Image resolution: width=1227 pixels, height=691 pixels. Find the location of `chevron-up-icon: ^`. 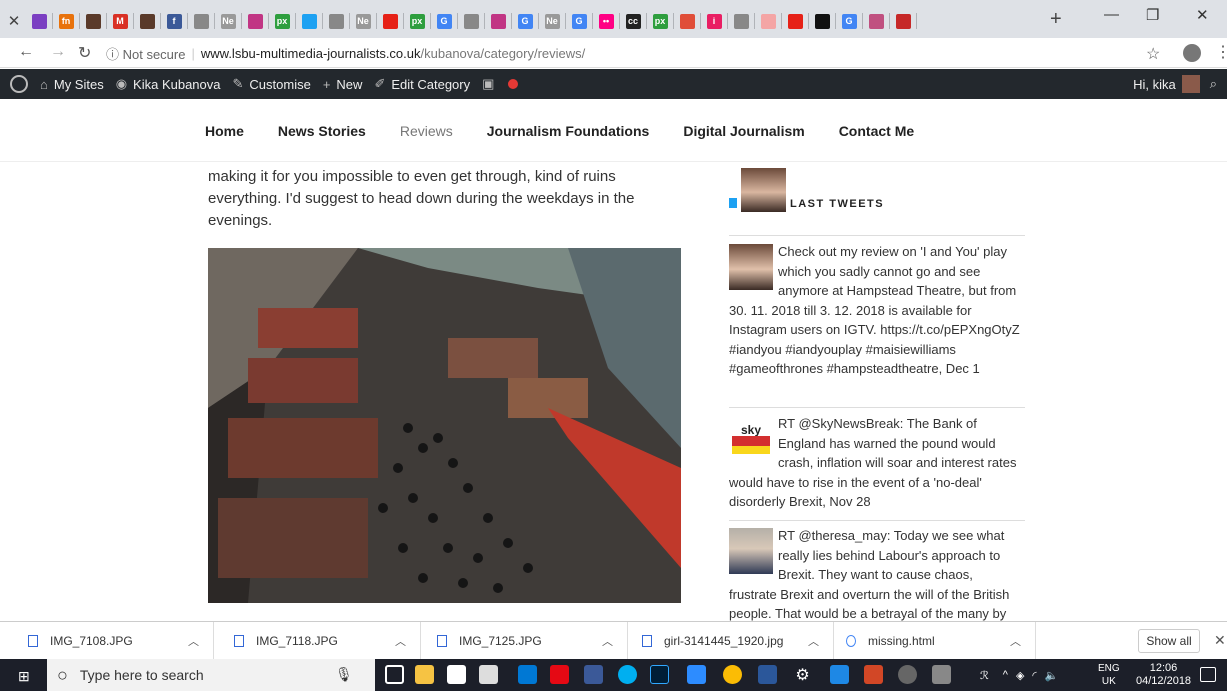

chevron-up-icon: ^ is located at coordinates (1005, 675).